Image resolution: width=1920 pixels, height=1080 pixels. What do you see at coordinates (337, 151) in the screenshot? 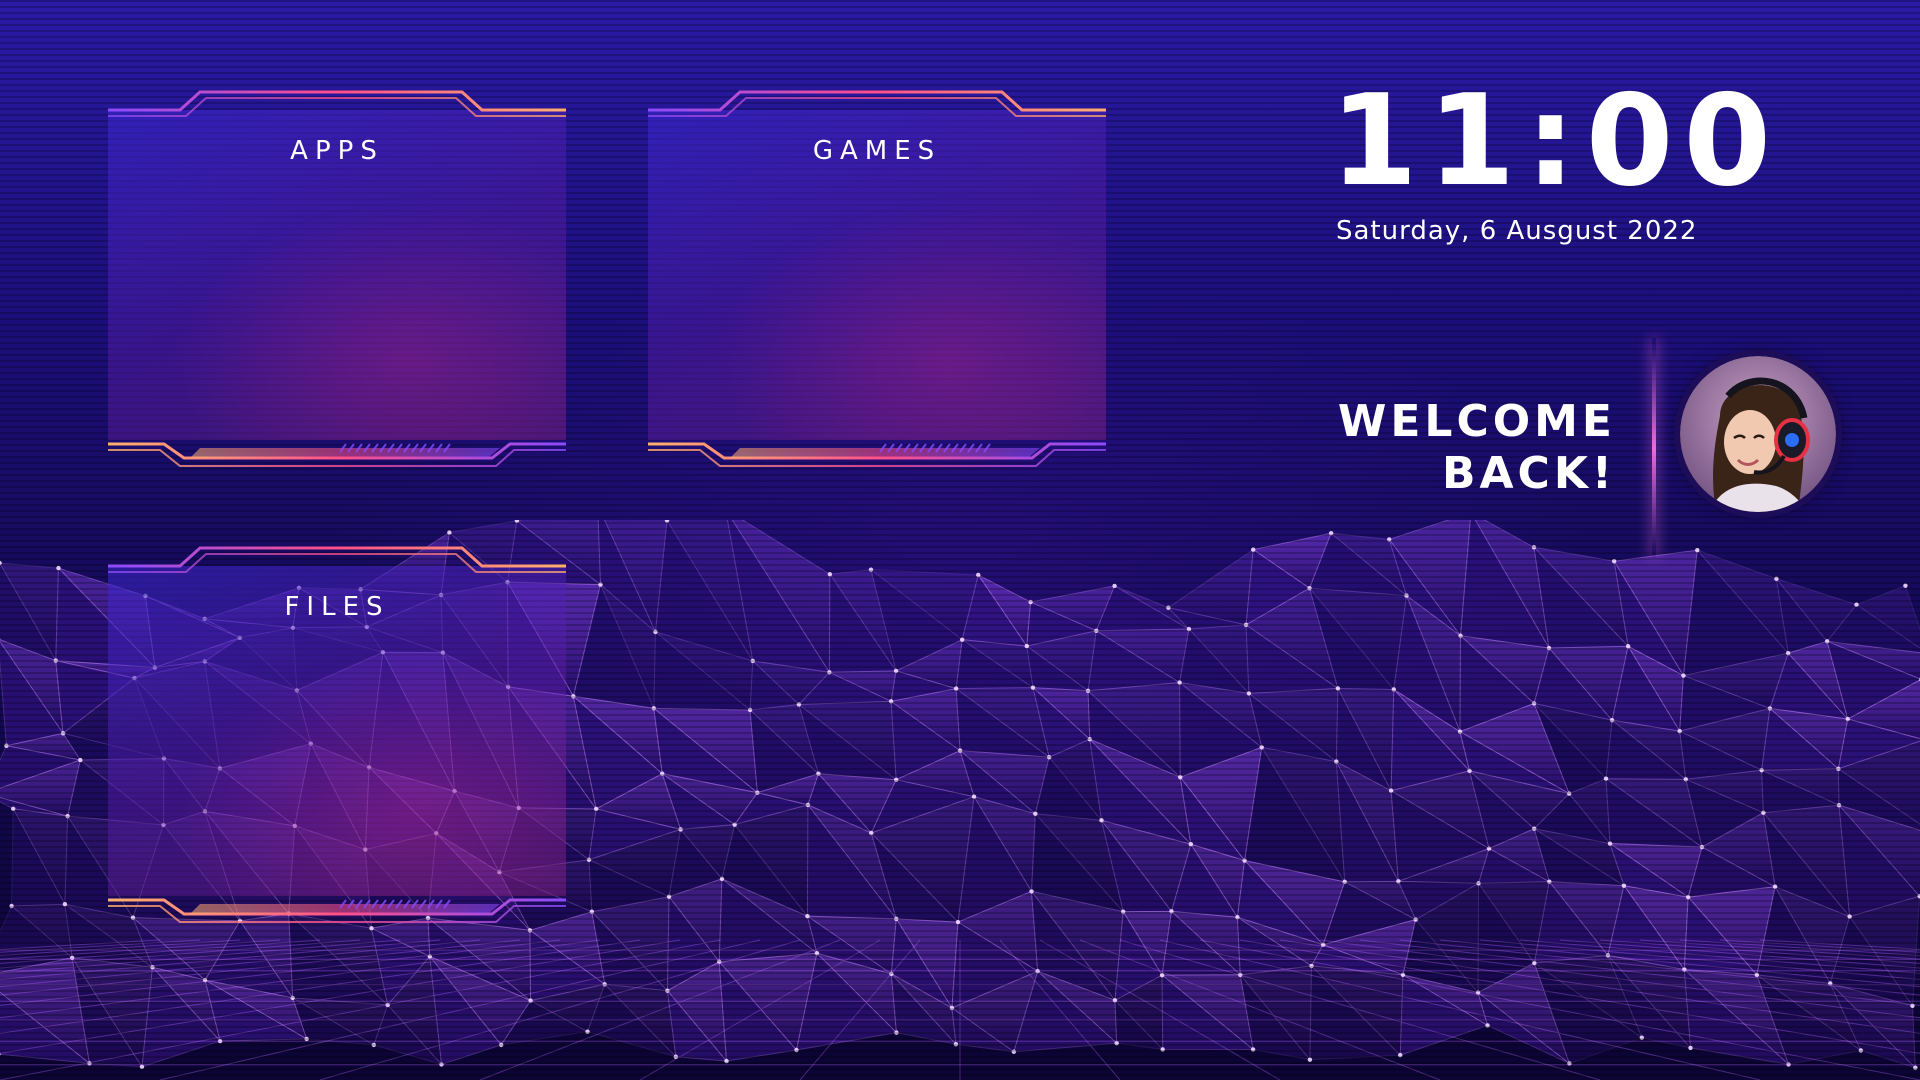
I see `apps-tile-label: APPS` at bounding box center [337, 151].